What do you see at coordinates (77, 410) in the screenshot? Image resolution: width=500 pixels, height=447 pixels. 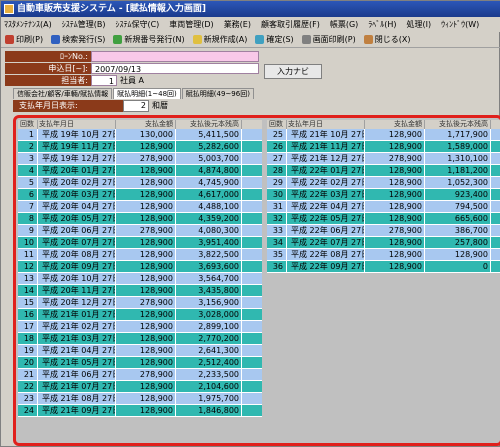 I see `cell-date: 平成 21年 09月 27日` at bounding box center [77, 410].